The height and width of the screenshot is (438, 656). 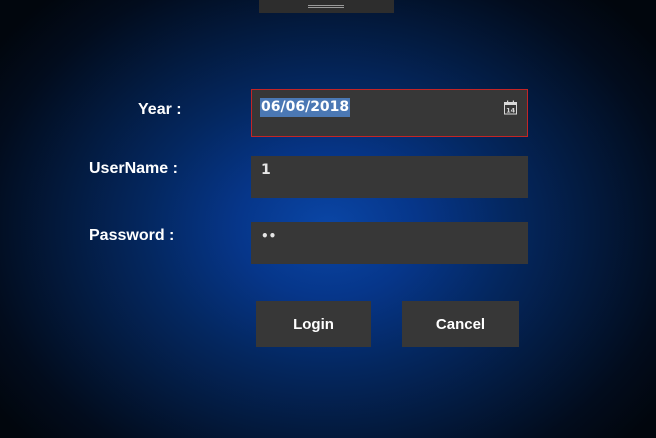 I want to click on password-field-box, so click(x=389, y=243).